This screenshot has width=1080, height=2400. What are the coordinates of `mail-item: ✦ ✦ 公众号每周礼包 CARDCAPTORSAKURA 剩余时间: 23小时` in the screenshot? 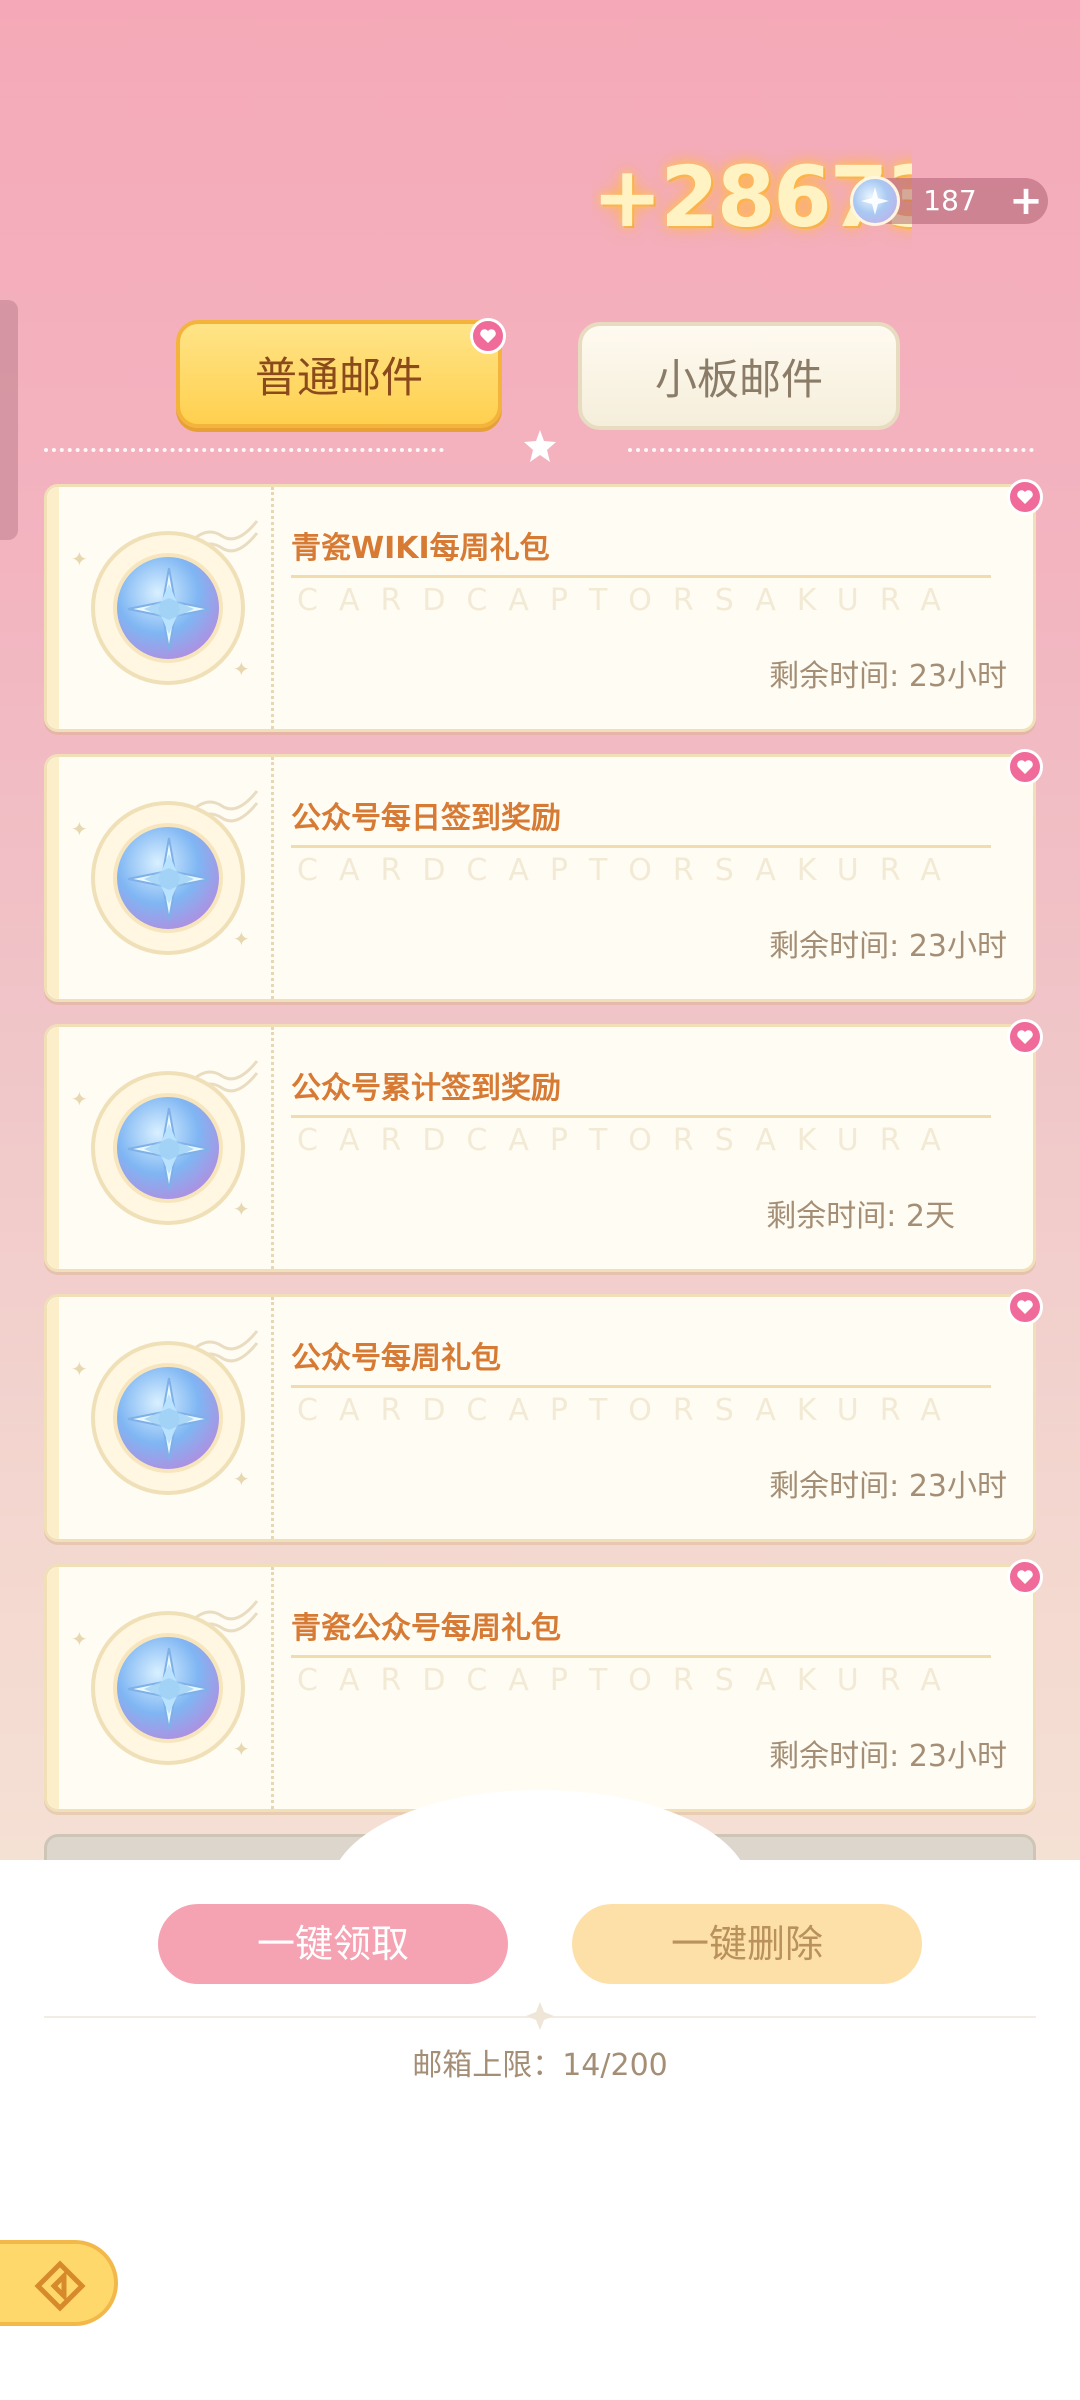 It's located at (543, 1415).